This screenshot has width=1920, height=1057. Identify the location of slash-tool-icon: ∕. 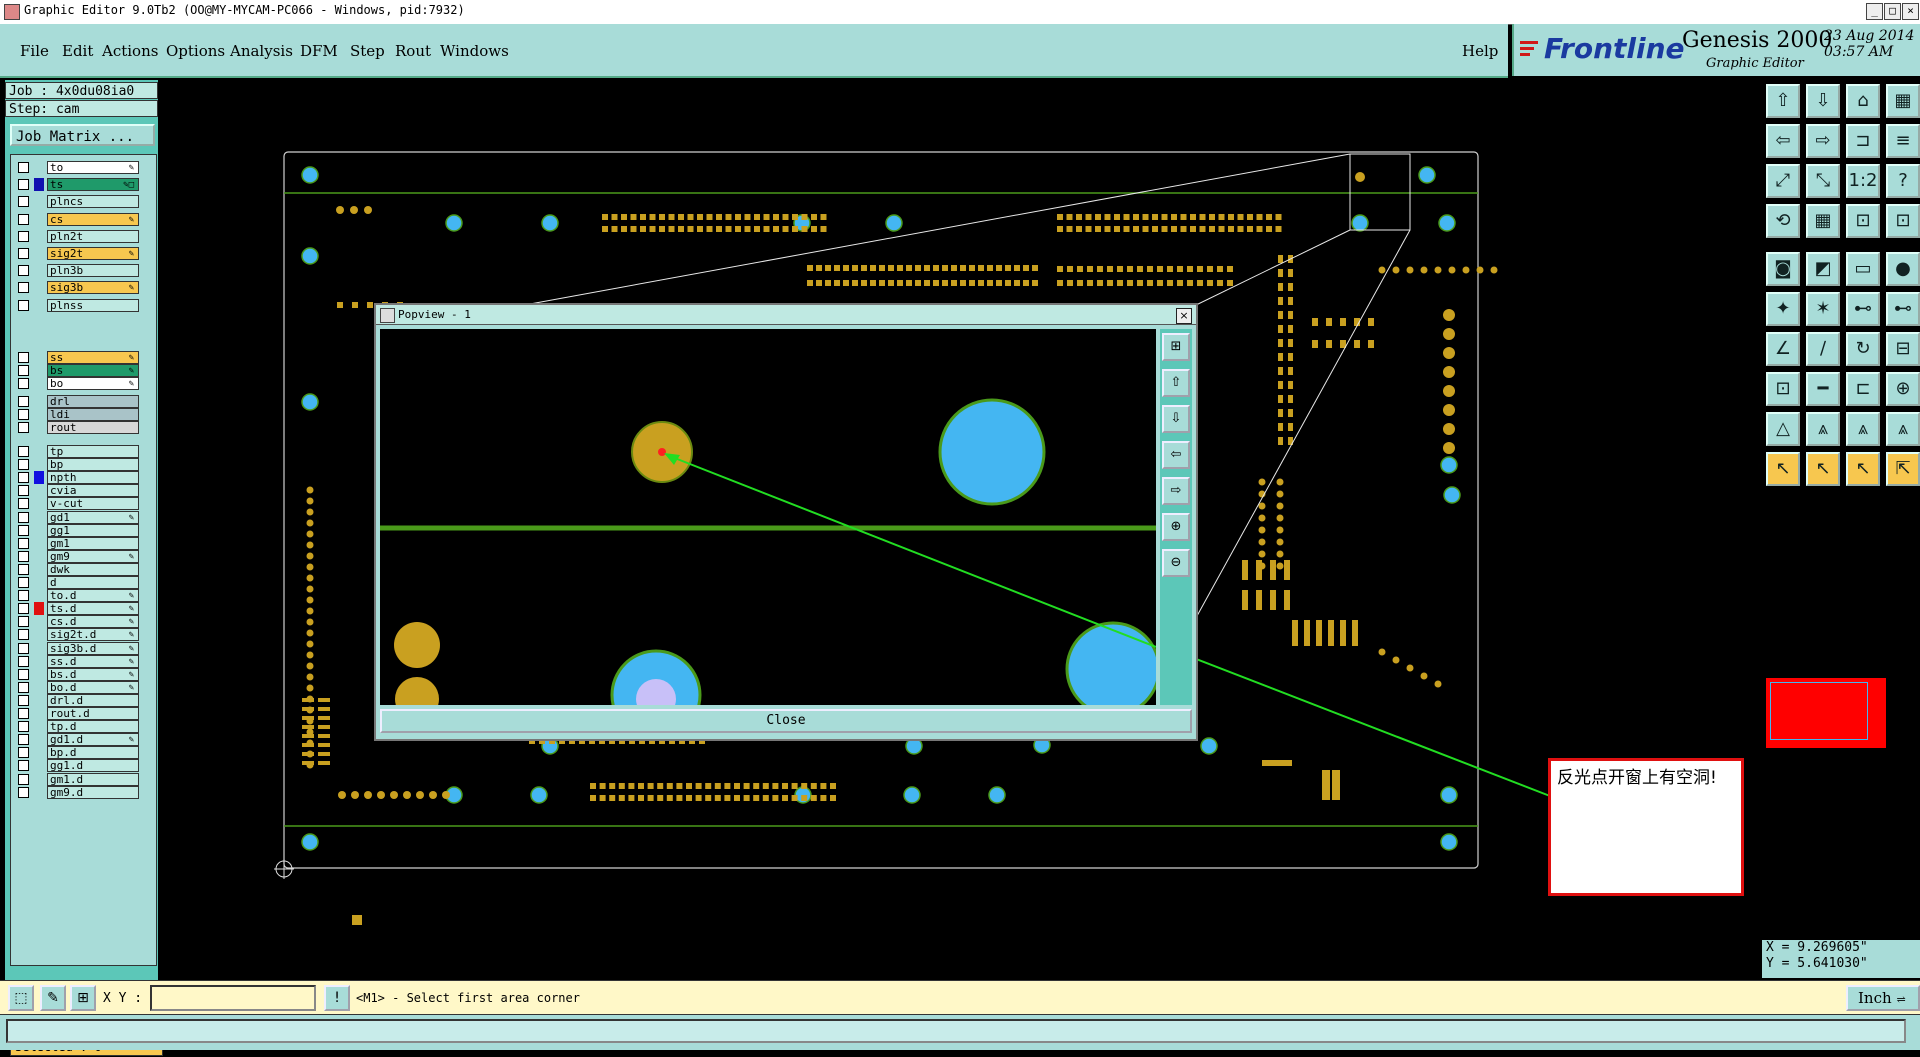
(1823, 349).